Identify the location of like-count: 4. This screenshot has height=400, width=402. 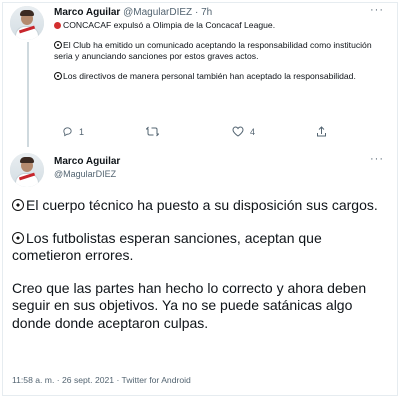
(253, 131).